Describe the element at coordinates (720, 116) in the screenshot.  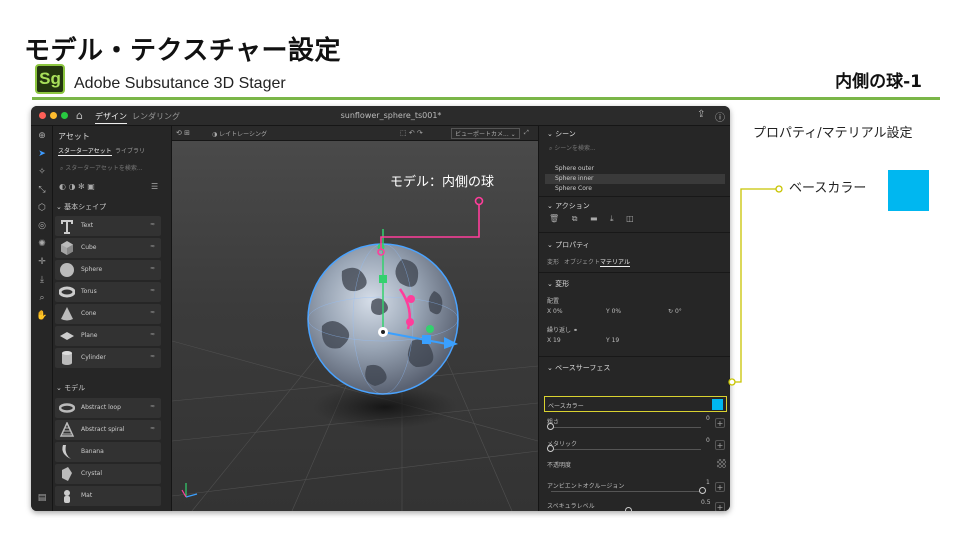
I see `help-icon: ⓘ` at that location.